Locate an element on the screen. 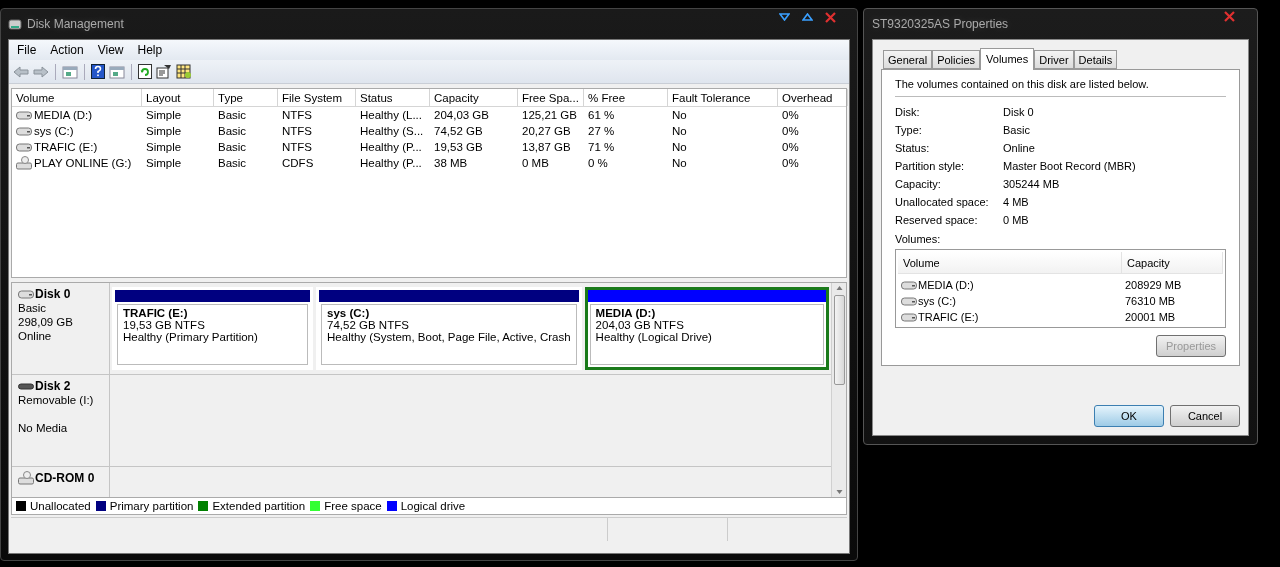 This screenshot has width=1280, height=567. console-tree-icon is located at coordinates (70, 71).